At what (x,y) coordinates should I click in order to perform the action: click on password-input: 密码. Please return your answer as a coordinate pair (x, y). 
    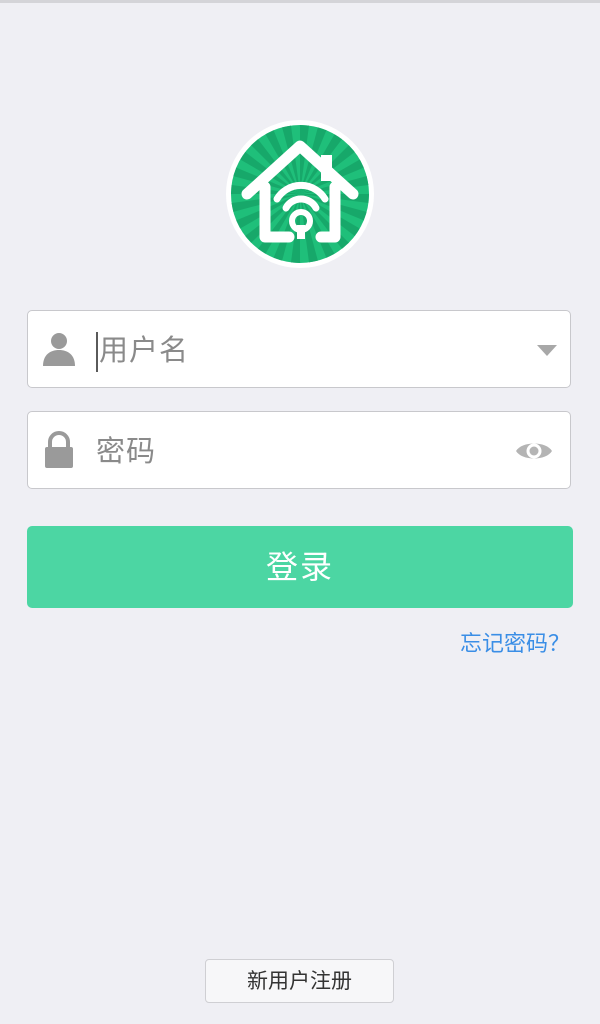
    Looking at the image, I should click on (126, 451).